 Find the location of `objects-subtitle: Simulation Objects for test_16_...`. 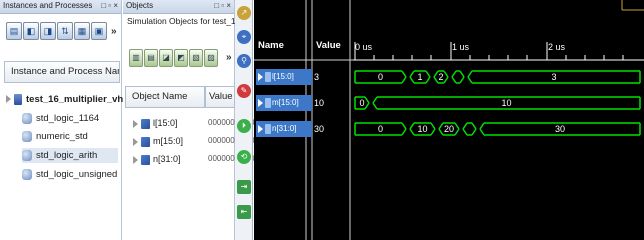

objects-subtitle: Simulation Objects for test_16_... is located at coordinates (190, 21).